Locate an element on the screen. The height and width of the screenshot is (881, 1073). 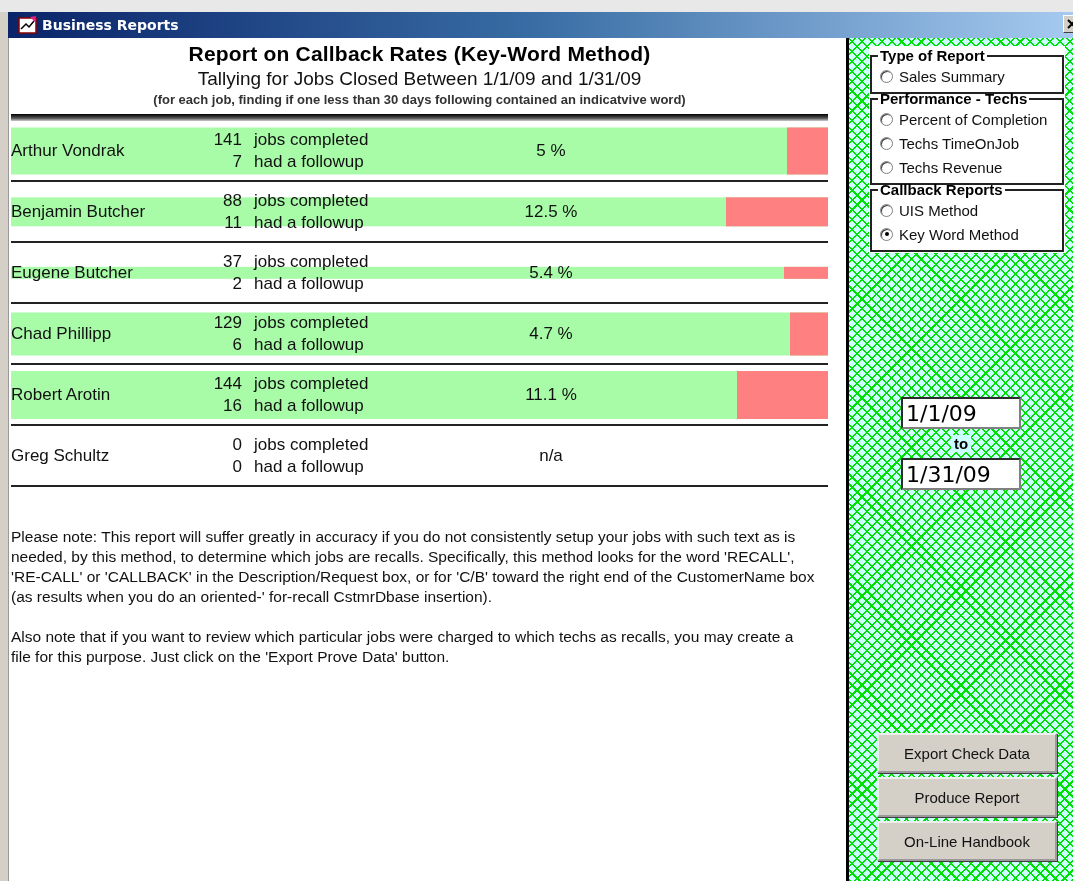
jobs-count: 0 is located at coordinates (236, 444).